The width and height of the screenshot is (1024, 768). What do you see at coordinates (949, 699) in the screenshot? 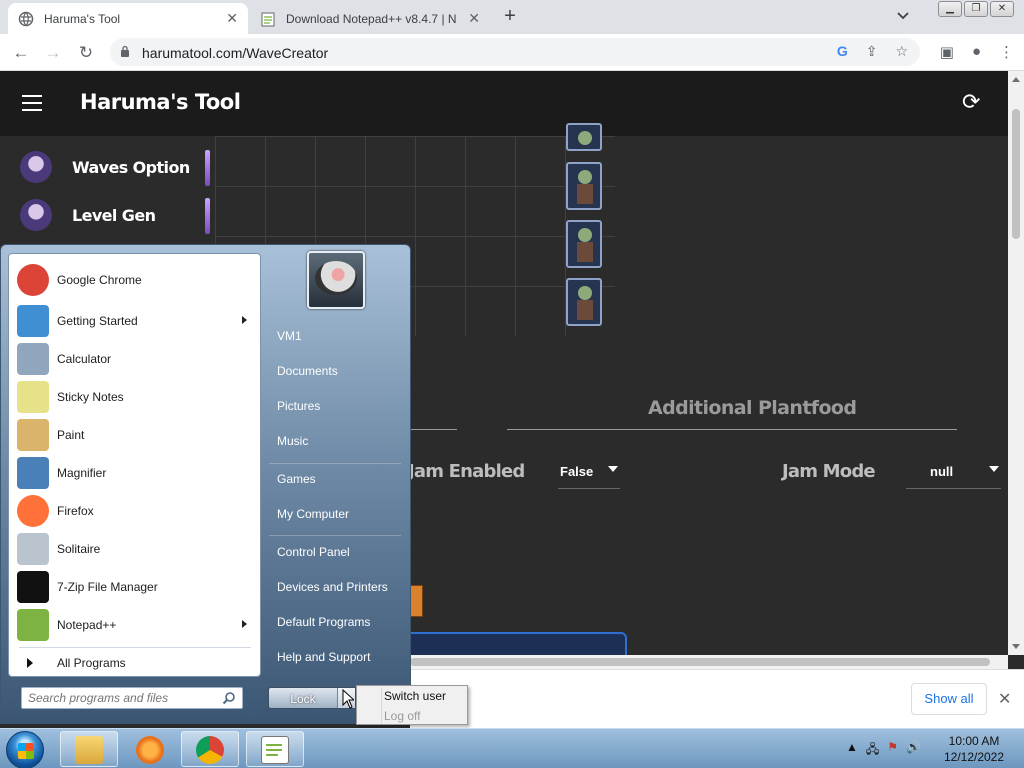
I see `show-all-downloads-button: Show all` at bounding box center [949, 699].